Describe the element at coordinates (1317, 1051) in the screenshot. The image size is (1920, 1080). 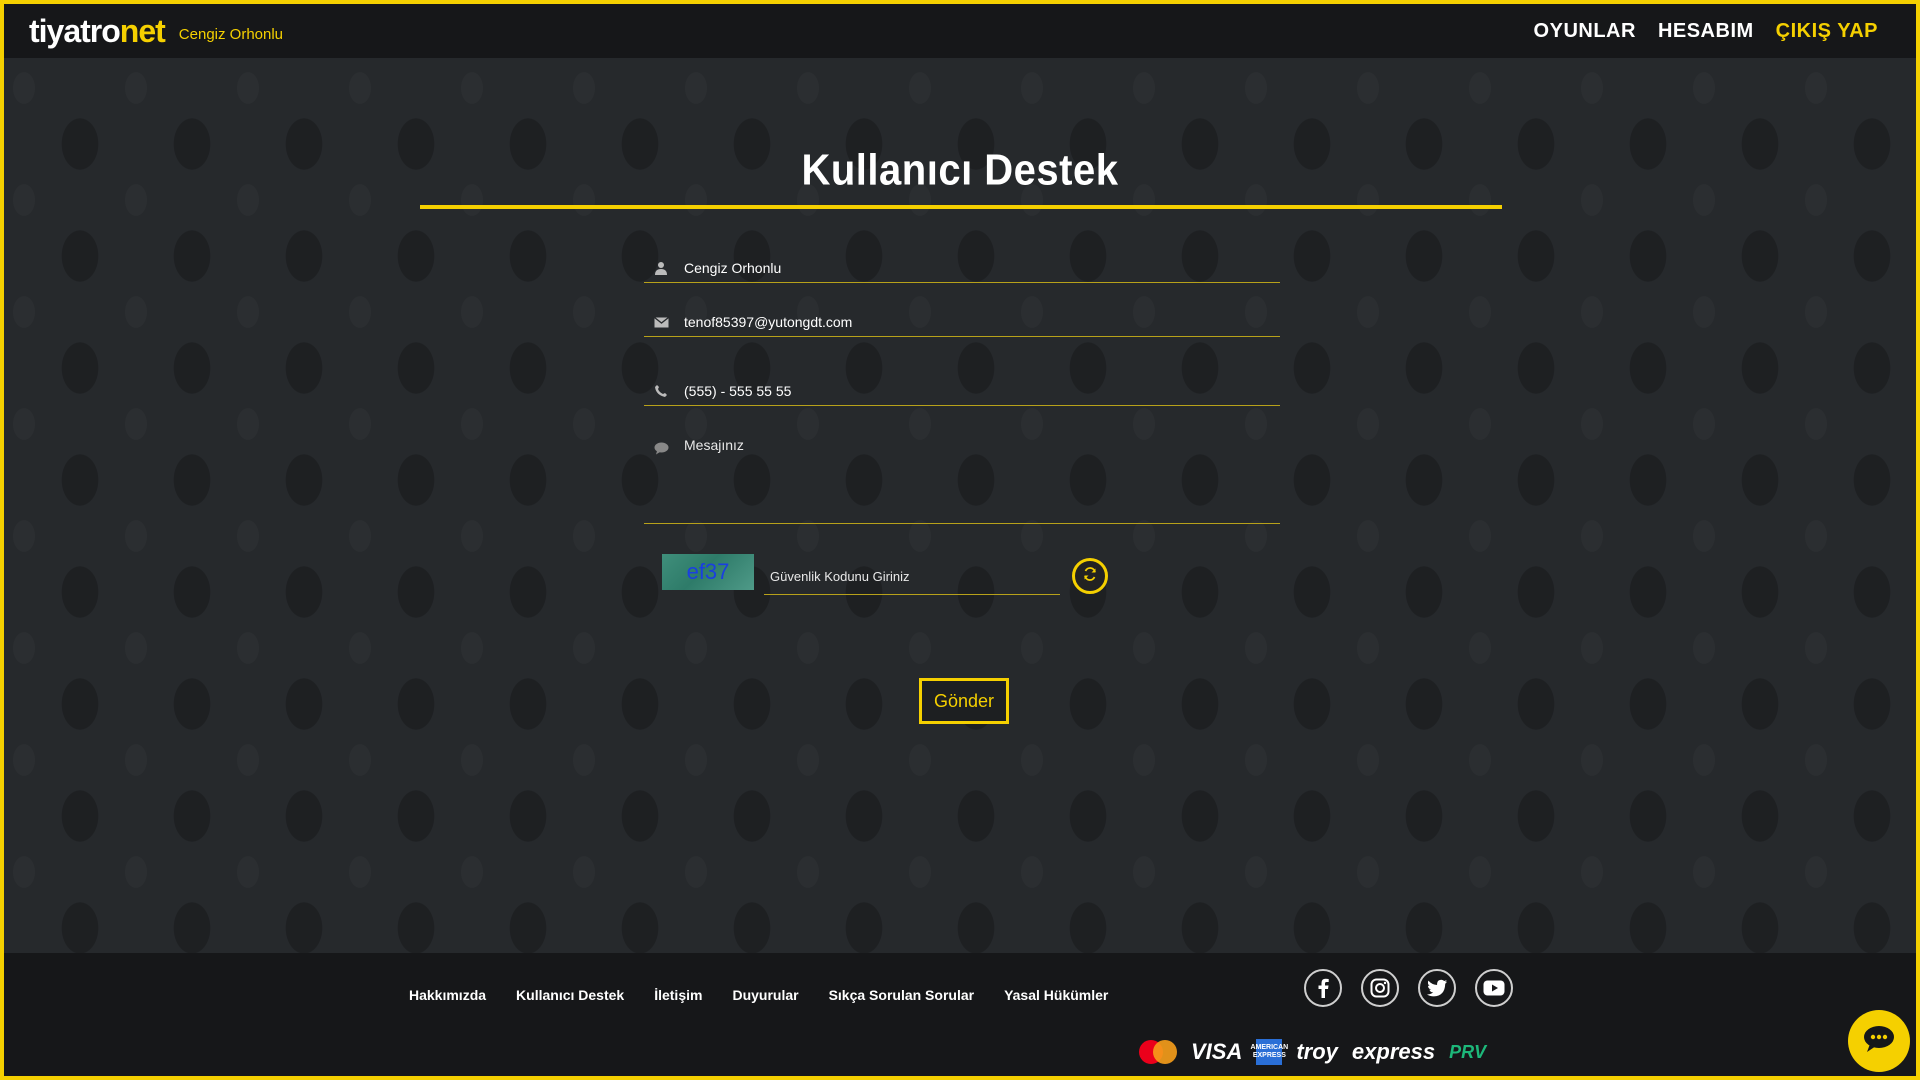
I see `troy-logo: troy` at that location.